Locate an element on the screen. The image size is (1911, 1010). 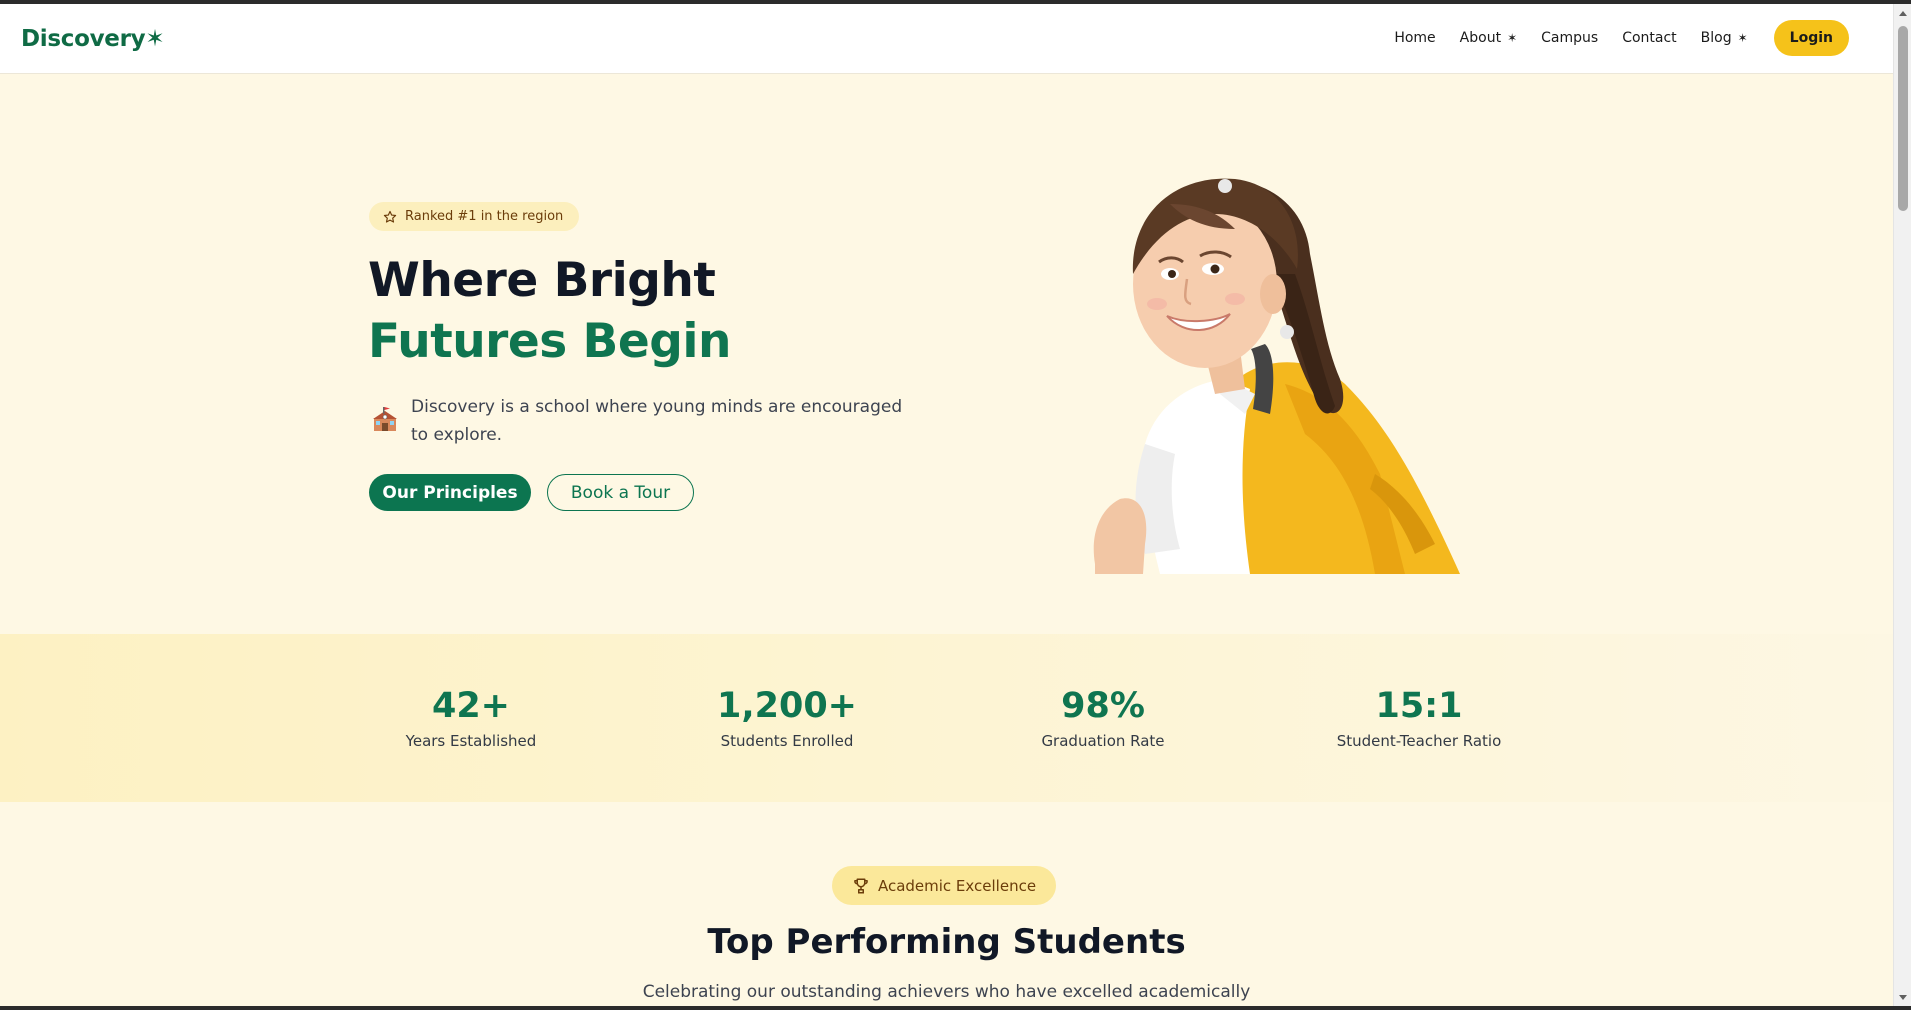
login-button: Login is located at coordinates (1811, 38).